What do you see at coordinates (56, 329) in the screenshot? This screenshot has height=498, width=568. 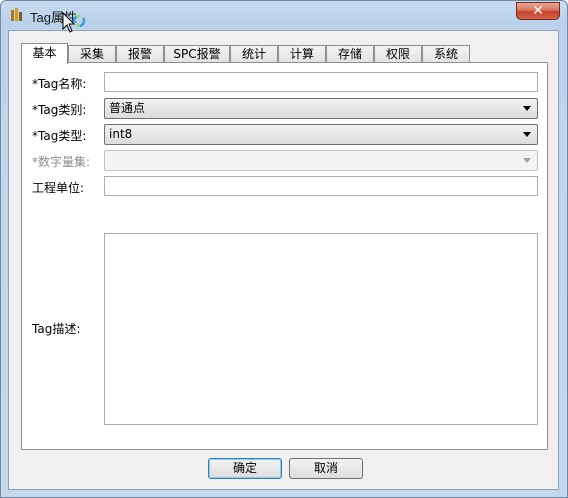 I see `tag-description-label: Tag描述:` at bounding box center [56, 329].